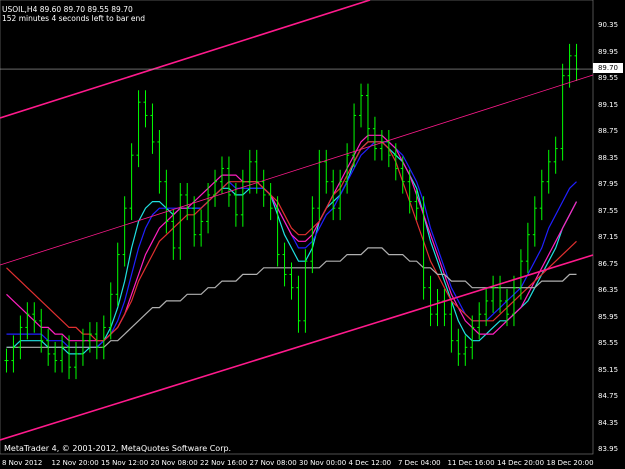 This screenshot has height=469, width=625. I want to click on price-tick: 90.35, so click(608, 25).